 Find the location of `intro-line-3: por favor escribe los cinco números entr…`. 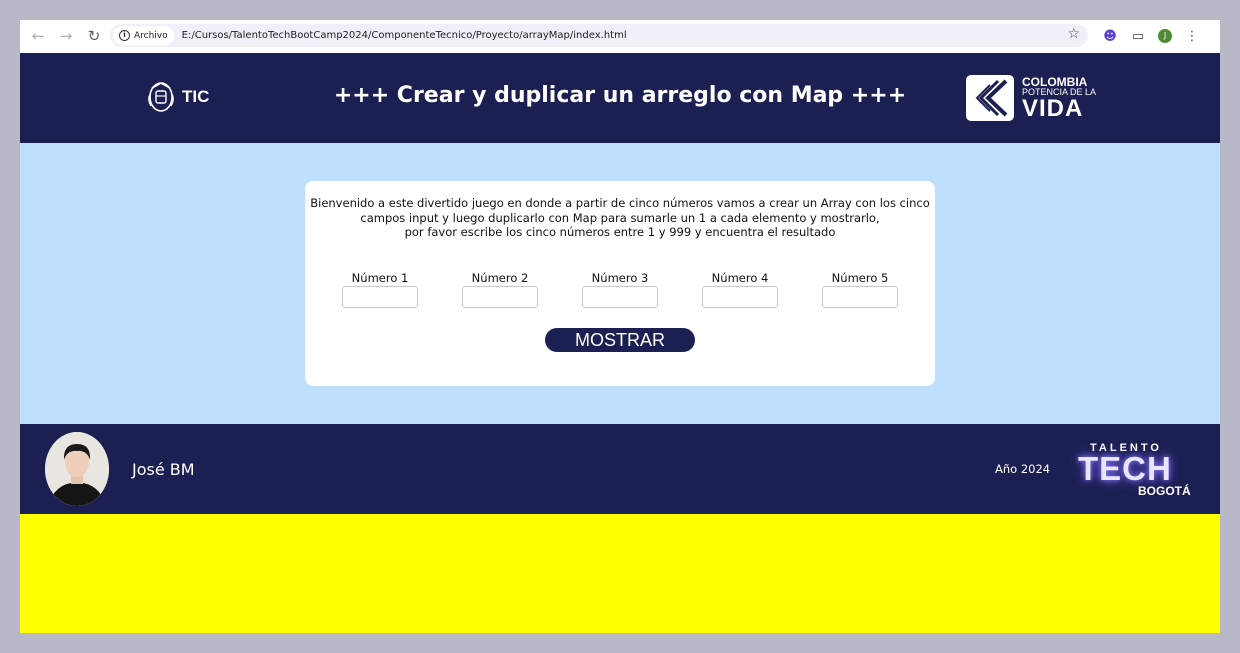

intro-line-3: por favor escribe los cinco números entr… is located at coordinates (620, 232).